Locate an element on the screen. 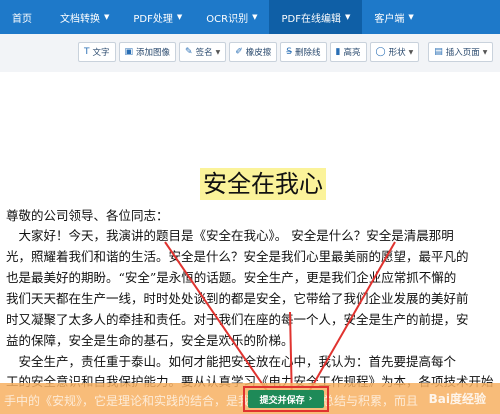  strikethrough-icon: S̶ is located at coordinates (289, 52).